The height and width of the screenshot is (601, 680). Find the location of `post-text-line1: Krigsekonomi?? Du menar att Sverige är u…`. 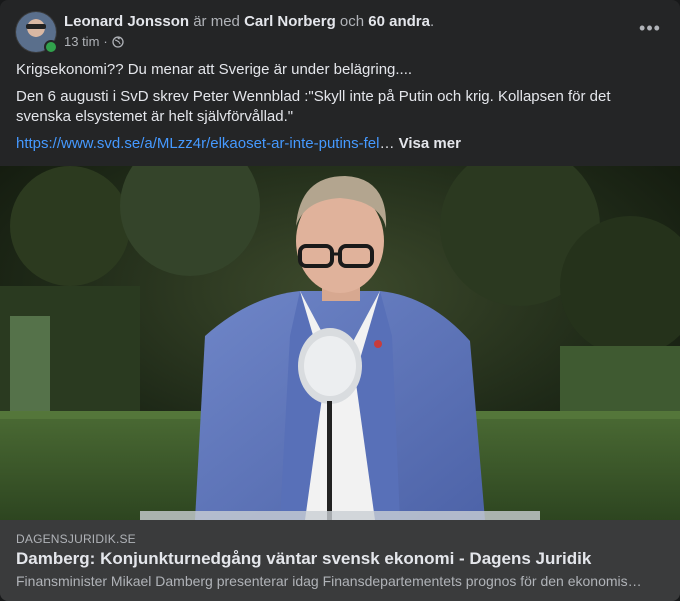

post-text-line1: Krigsekonomi?? Du menar att Sverige är u… is located at coordinates (214, 69).